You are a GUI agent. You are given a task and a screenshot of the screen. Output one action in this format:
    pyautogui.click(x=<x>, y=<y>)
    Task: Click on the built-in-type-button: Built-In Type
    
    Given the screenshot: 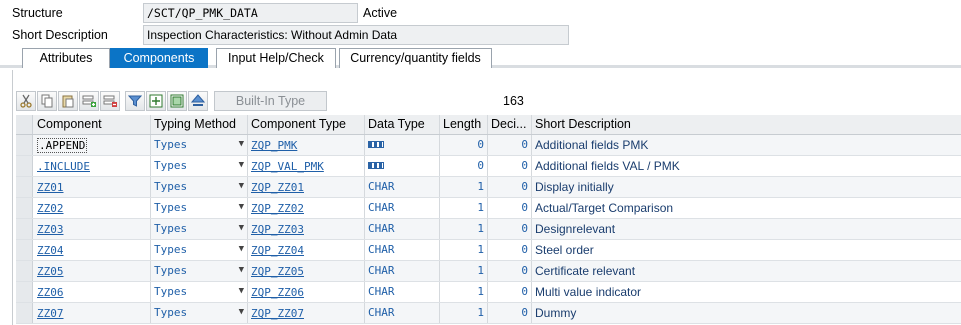 What is the action you would take?
    pyautogui.click(x=270, y=101)
    